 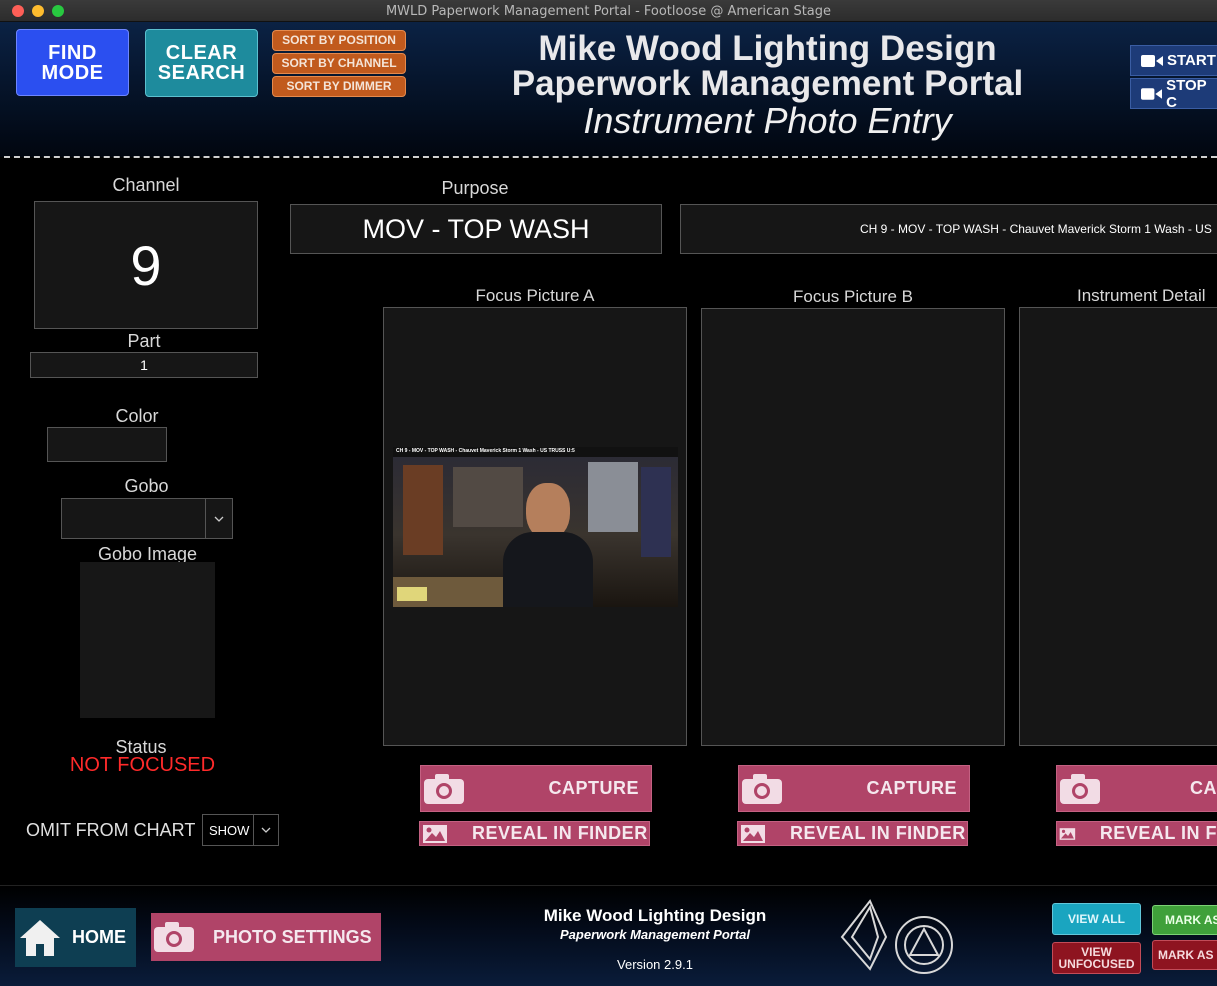 I want to click on view-all-button: VIEW ALL, so click(x=1096, y=919).